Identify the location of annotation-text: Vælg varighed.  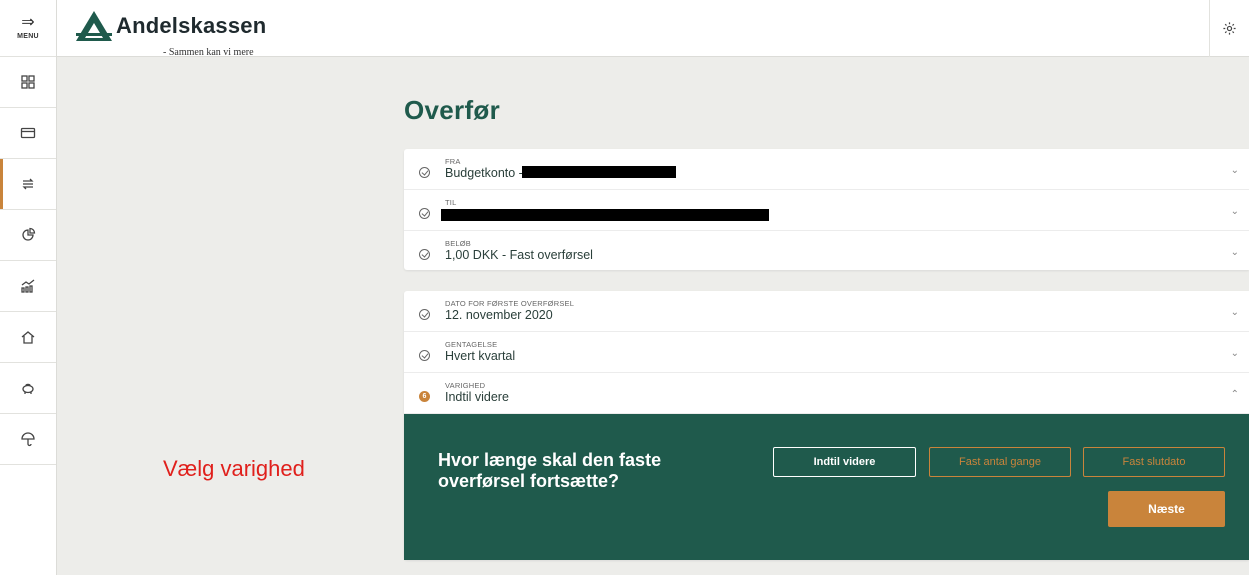
(234, 468).